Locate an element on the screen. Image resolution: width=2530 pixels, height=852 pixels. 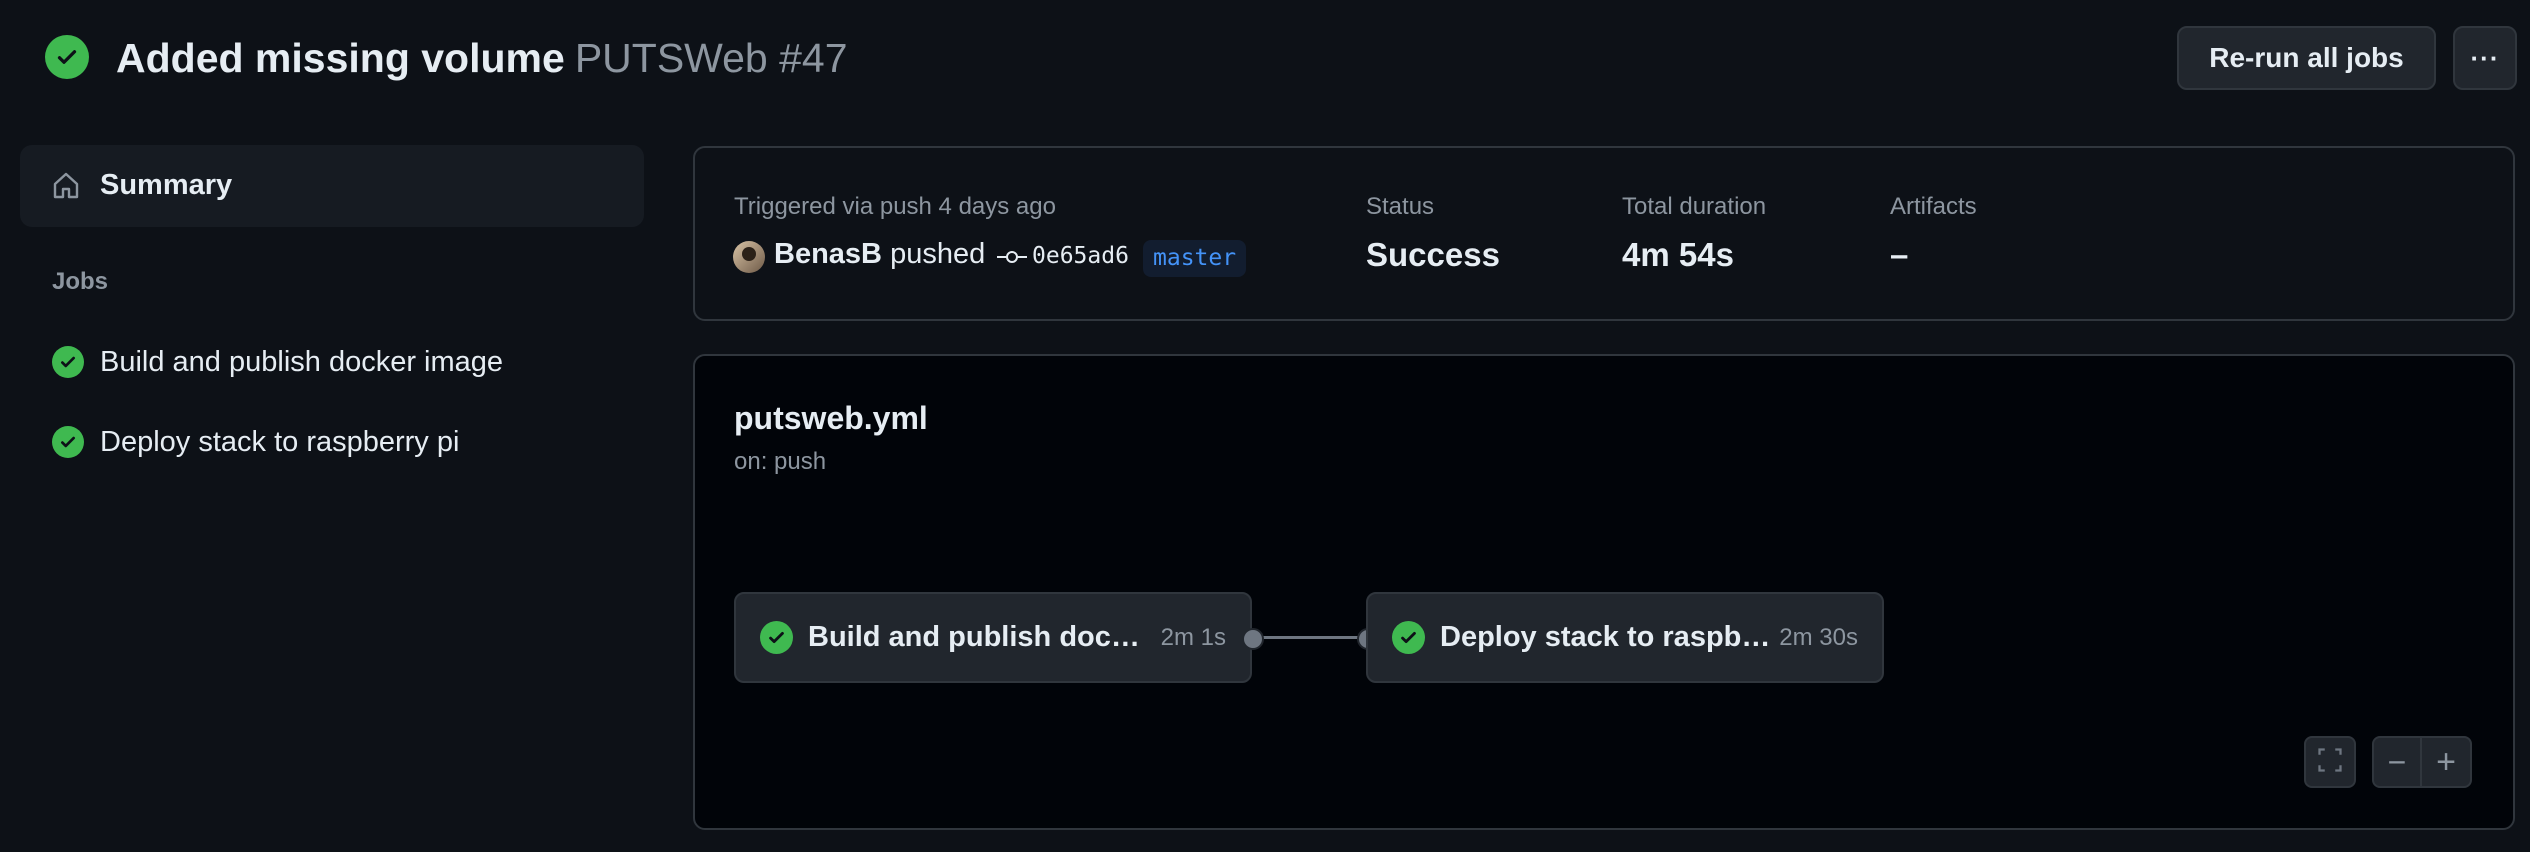
more-options-button: ··· is located at coordinates (2485, 58).